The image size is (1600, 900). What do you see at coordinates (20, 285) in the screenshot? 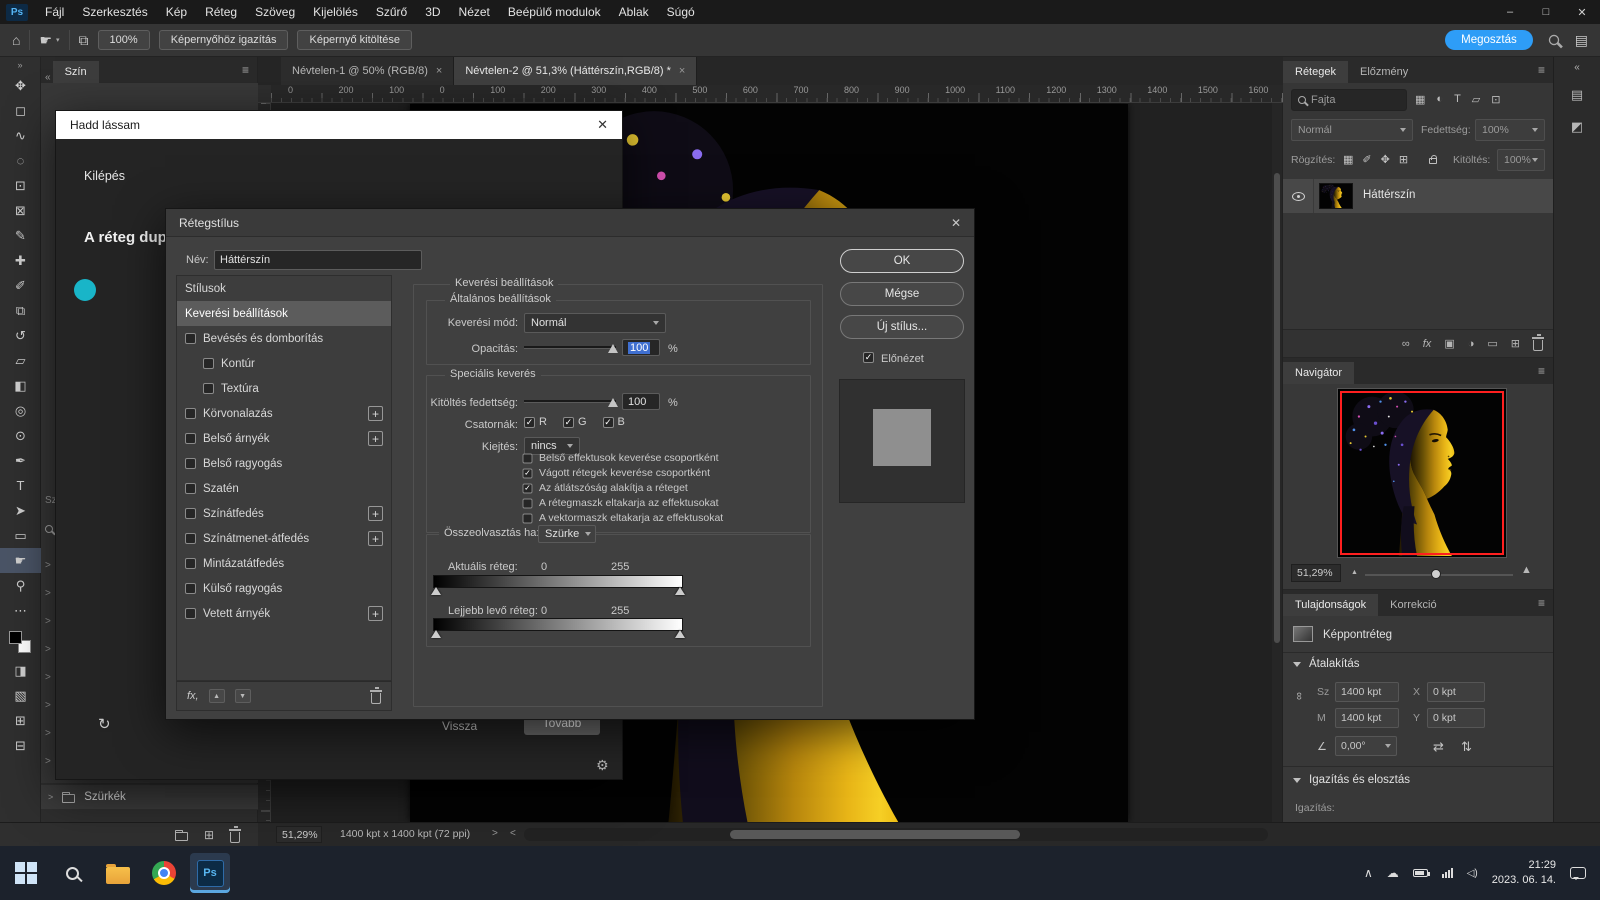
I see `brush-tool: ✐` at bounding box center [20, 285].